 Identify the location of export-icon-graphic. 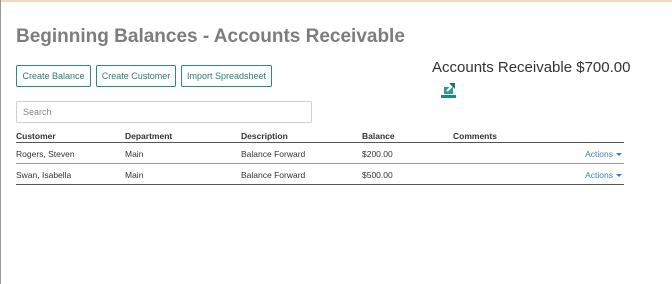
(448, 90).